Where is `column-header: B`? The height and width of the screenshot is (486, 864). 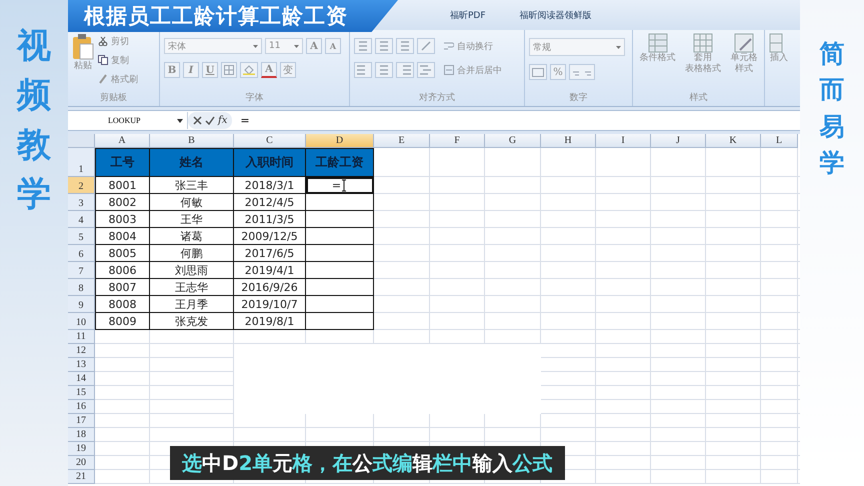
column-header: B is located at coordinates (192, 141).